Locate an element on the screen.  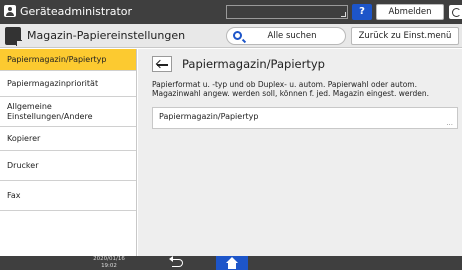
sidebar-item-copier: Kopierer is located at coordinates (68, 139).